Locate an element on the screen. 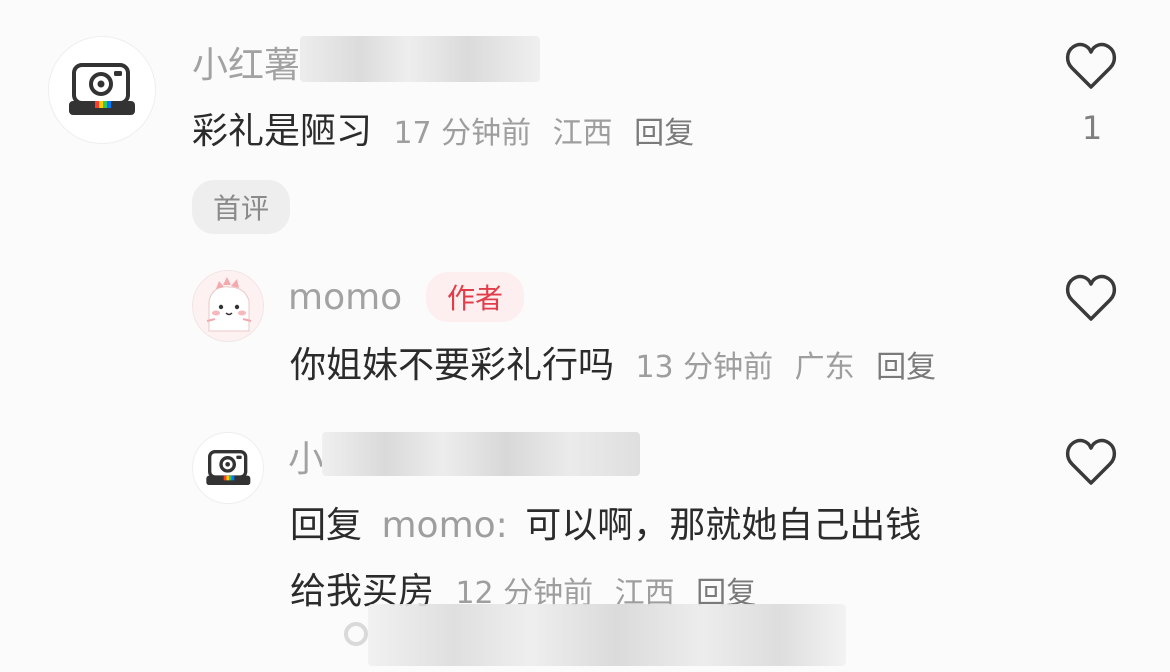  comment-location: 江西 is located at coordinates (582, 133).